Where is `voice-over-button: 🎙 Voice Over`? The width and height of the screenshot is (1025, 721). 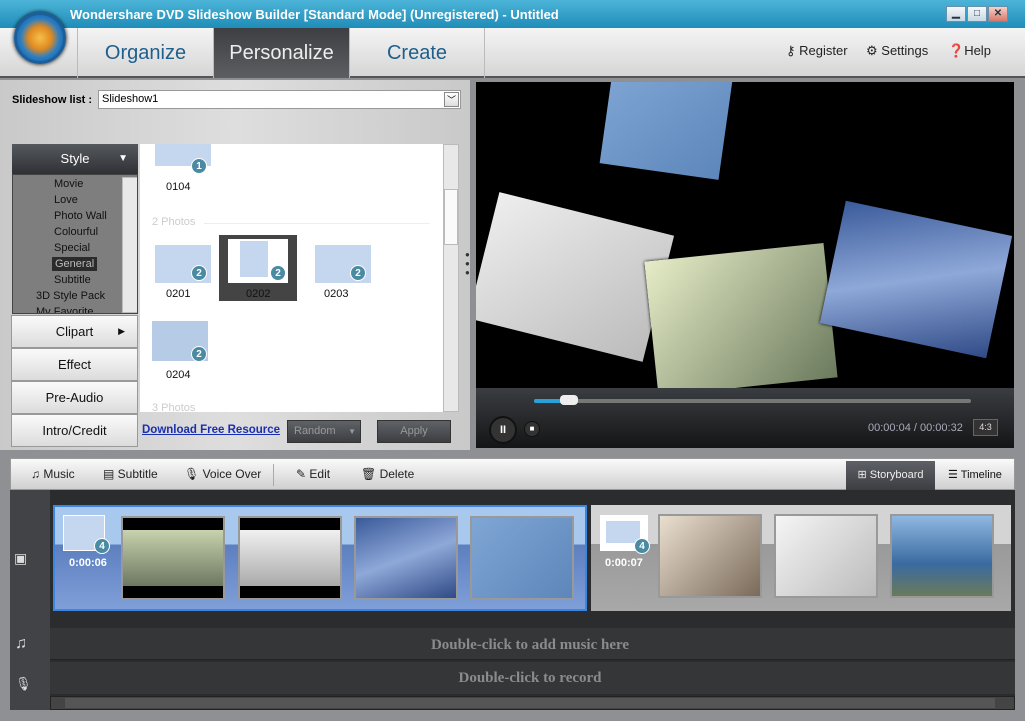
voice-over-button: 🎙 Voice Over is located at coordinates (222, 474).